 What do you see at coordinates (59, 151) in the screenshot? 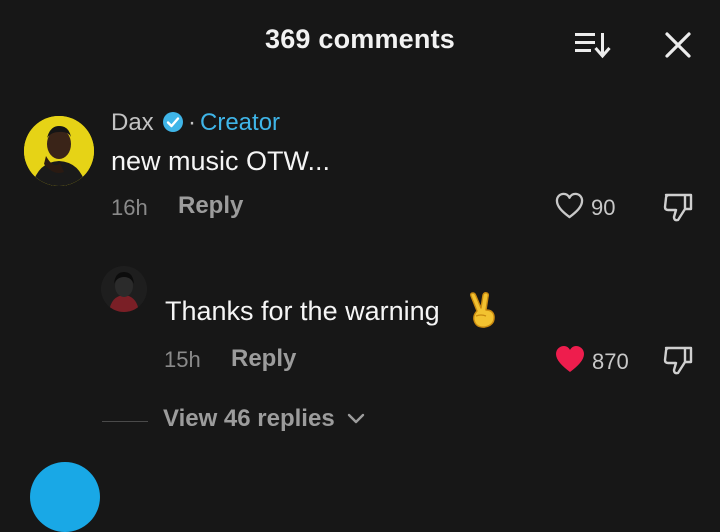
I see `creator-avatar` at bounding box center [59, 151].